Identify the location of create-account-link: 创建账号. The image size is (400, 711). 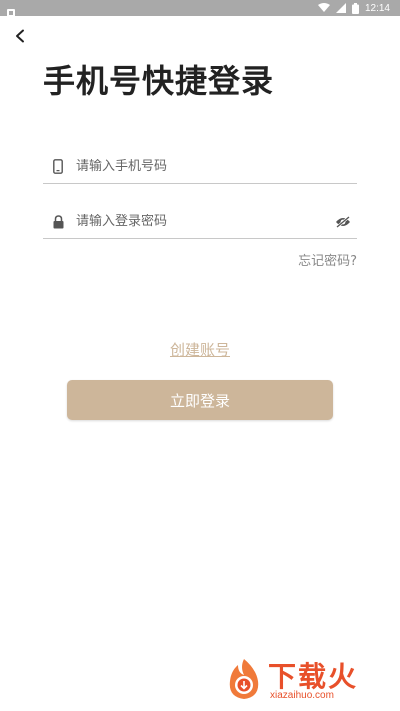
(200, 349).